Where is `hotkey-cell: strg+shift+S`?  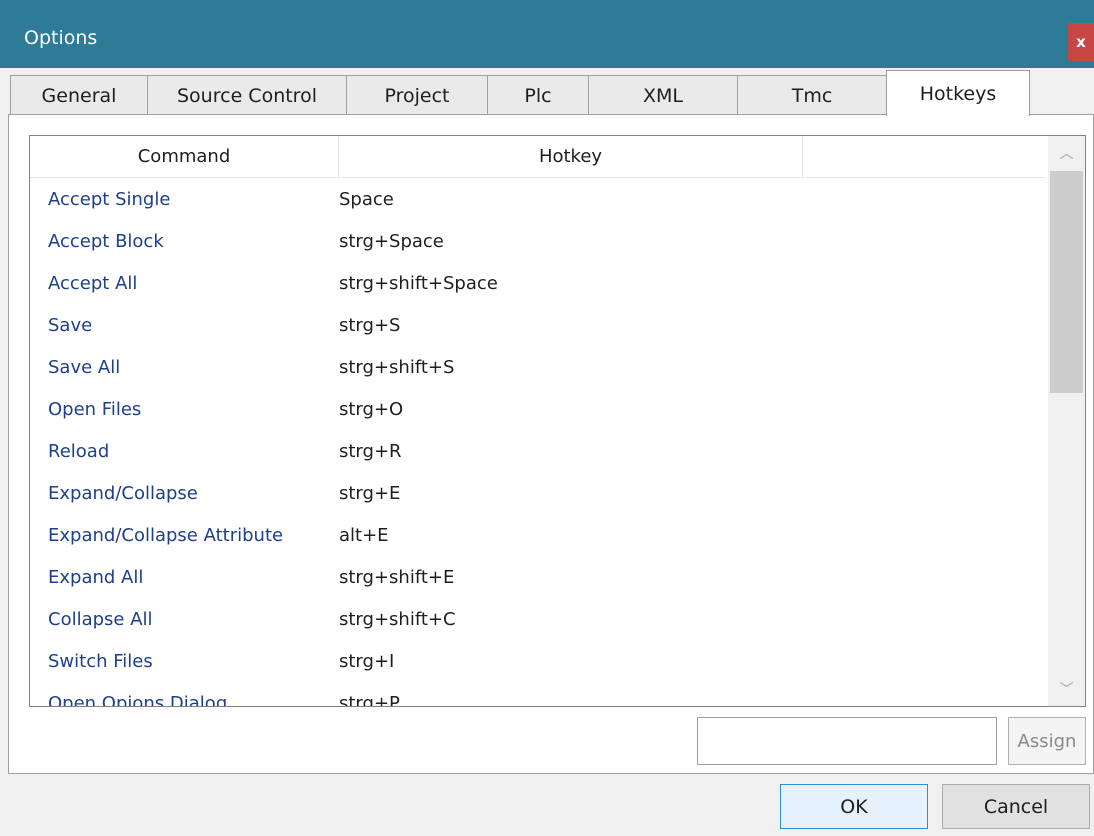
hotkey-cell: strg+shift+S is located at coordinates (397, 367).